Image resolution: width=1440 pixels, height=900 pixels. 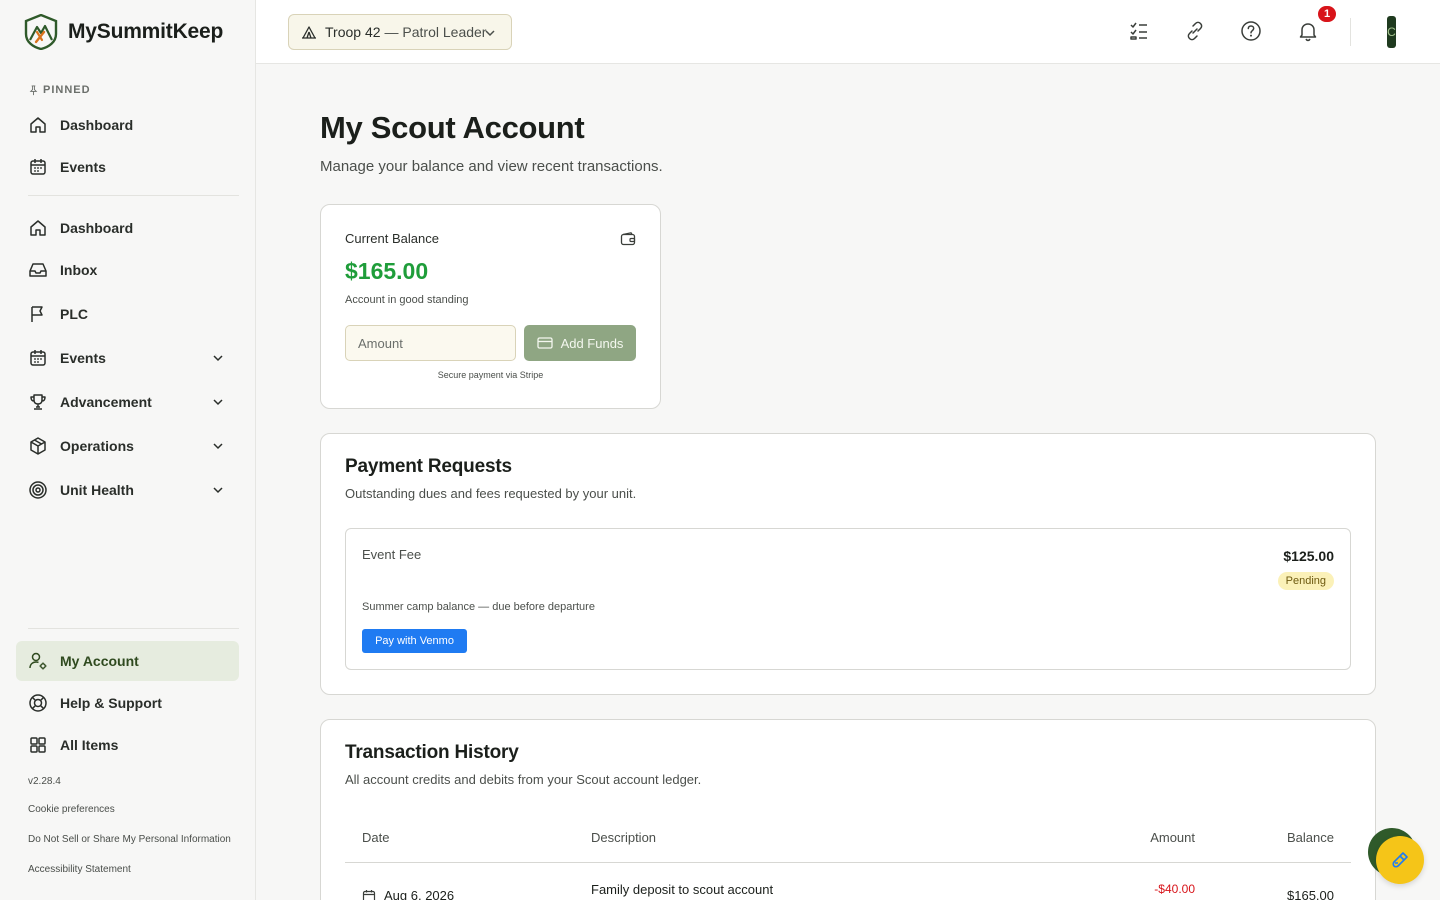 I want to click on grid-icon, so click(x=38, y=745).